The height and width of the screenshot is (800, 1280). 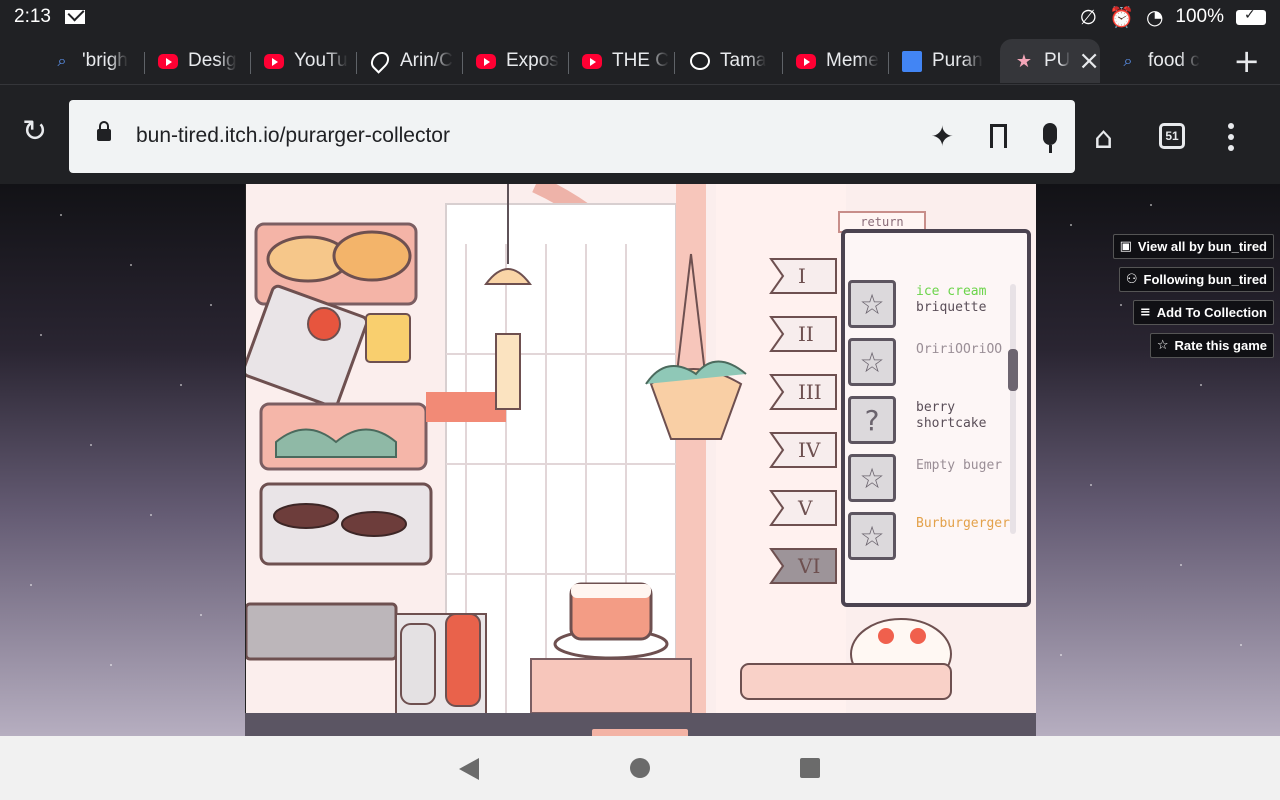 What do you see at coordinates (1024, 61) in the screenshot?
I see `star-icon: ★` at bounding box center [1024, 61].